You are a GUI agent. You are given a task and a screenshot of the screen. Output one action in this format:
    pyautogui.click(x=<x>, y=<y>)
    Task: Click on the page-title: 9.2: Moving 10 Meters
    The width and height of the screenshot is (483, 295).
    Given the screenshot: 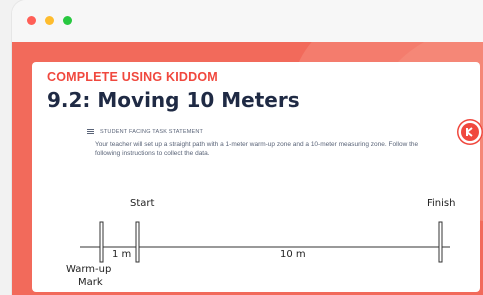 What is the action you would take?
    pyautogui.click(x=173, y=100)
    